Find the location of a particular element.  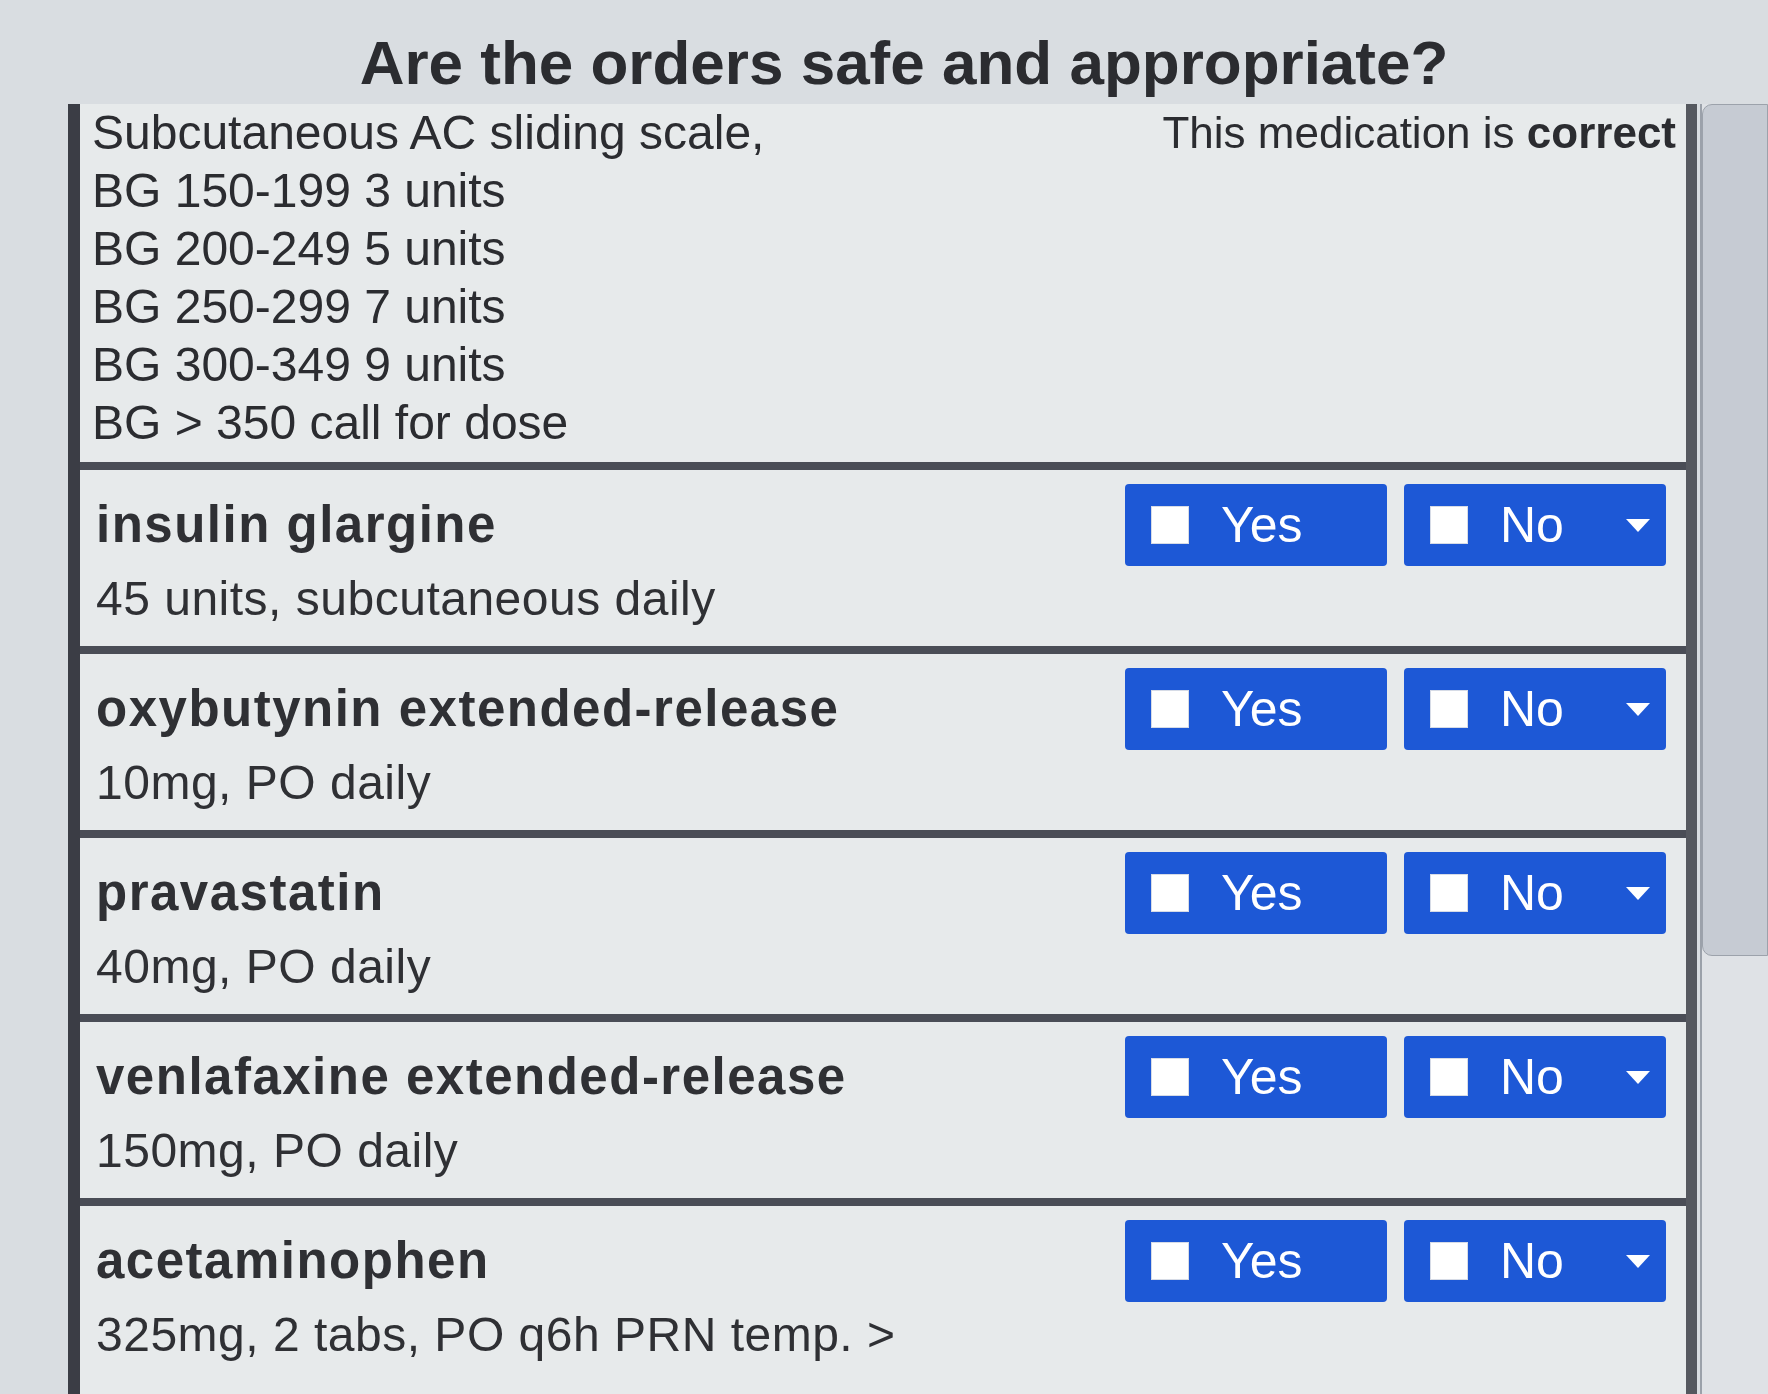

order-detail-line: BG 250-299 7 units is located at coordinates (299, 307).